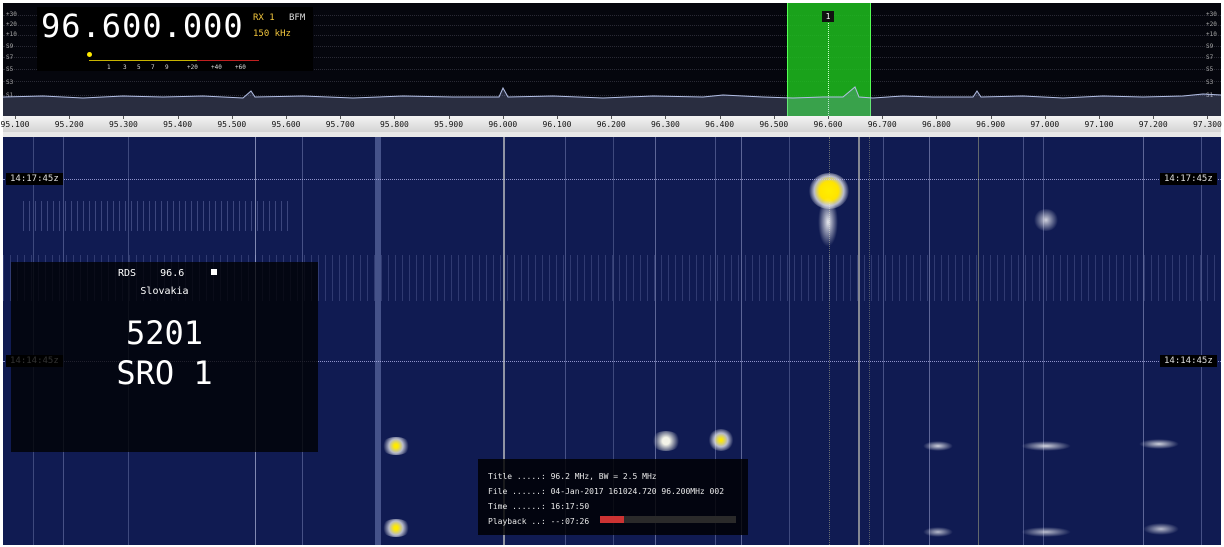  What do you see at coordinates (1153, 124) in the screenshot?
I see `frequency-tick-label: 97.200` at bounding box center [1153, 124].